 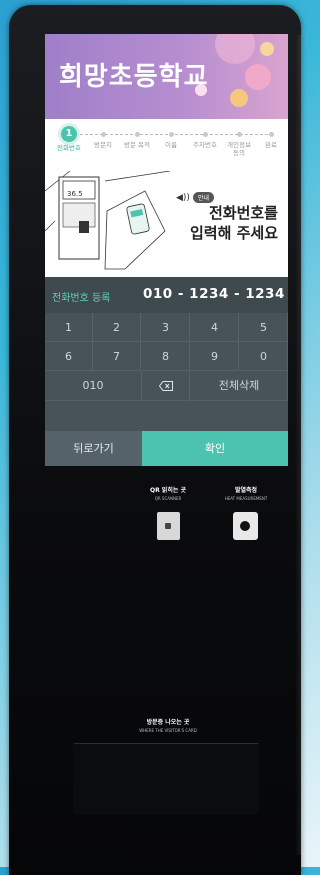 I want to click on qr-scanner-window, so click(x=168, y=526).